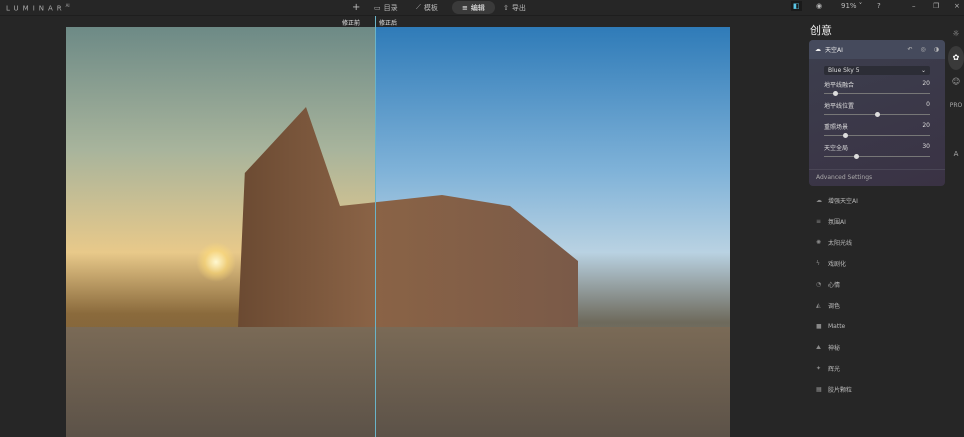 This screenshot has width=964, height=437. I want to click on tool-label: 氛围AI, so click(837, 222).